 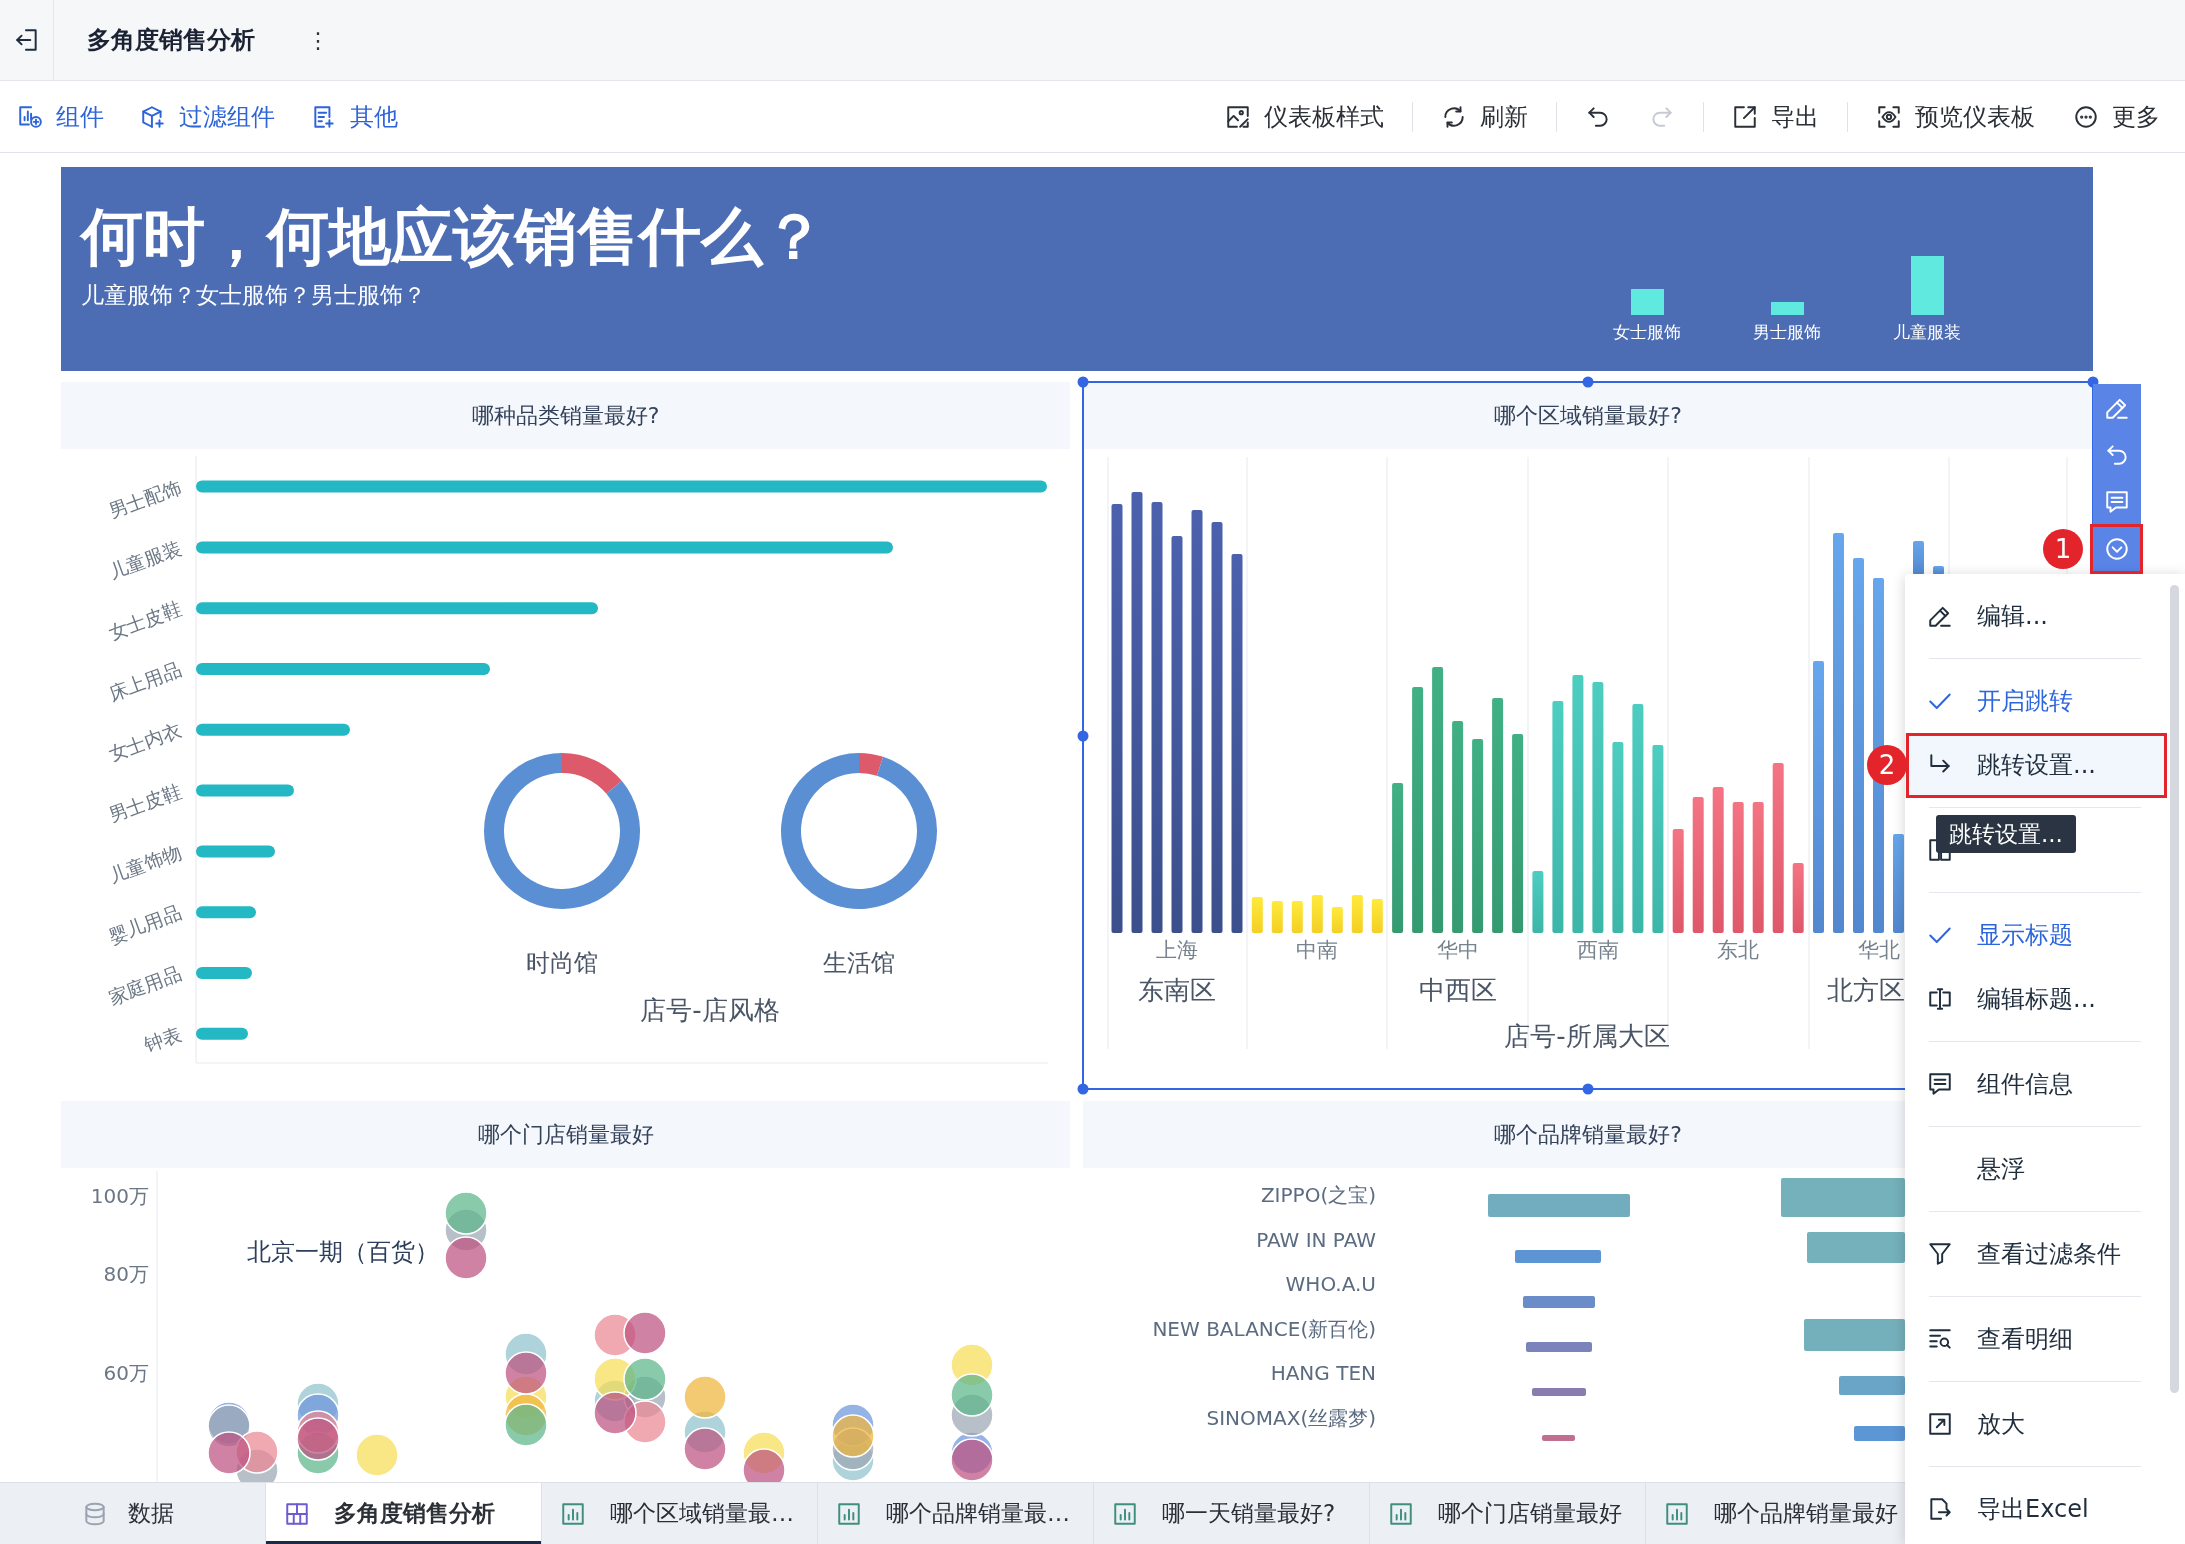 I want to click on category-label: 男士配饰, so click(x=145, y=498).